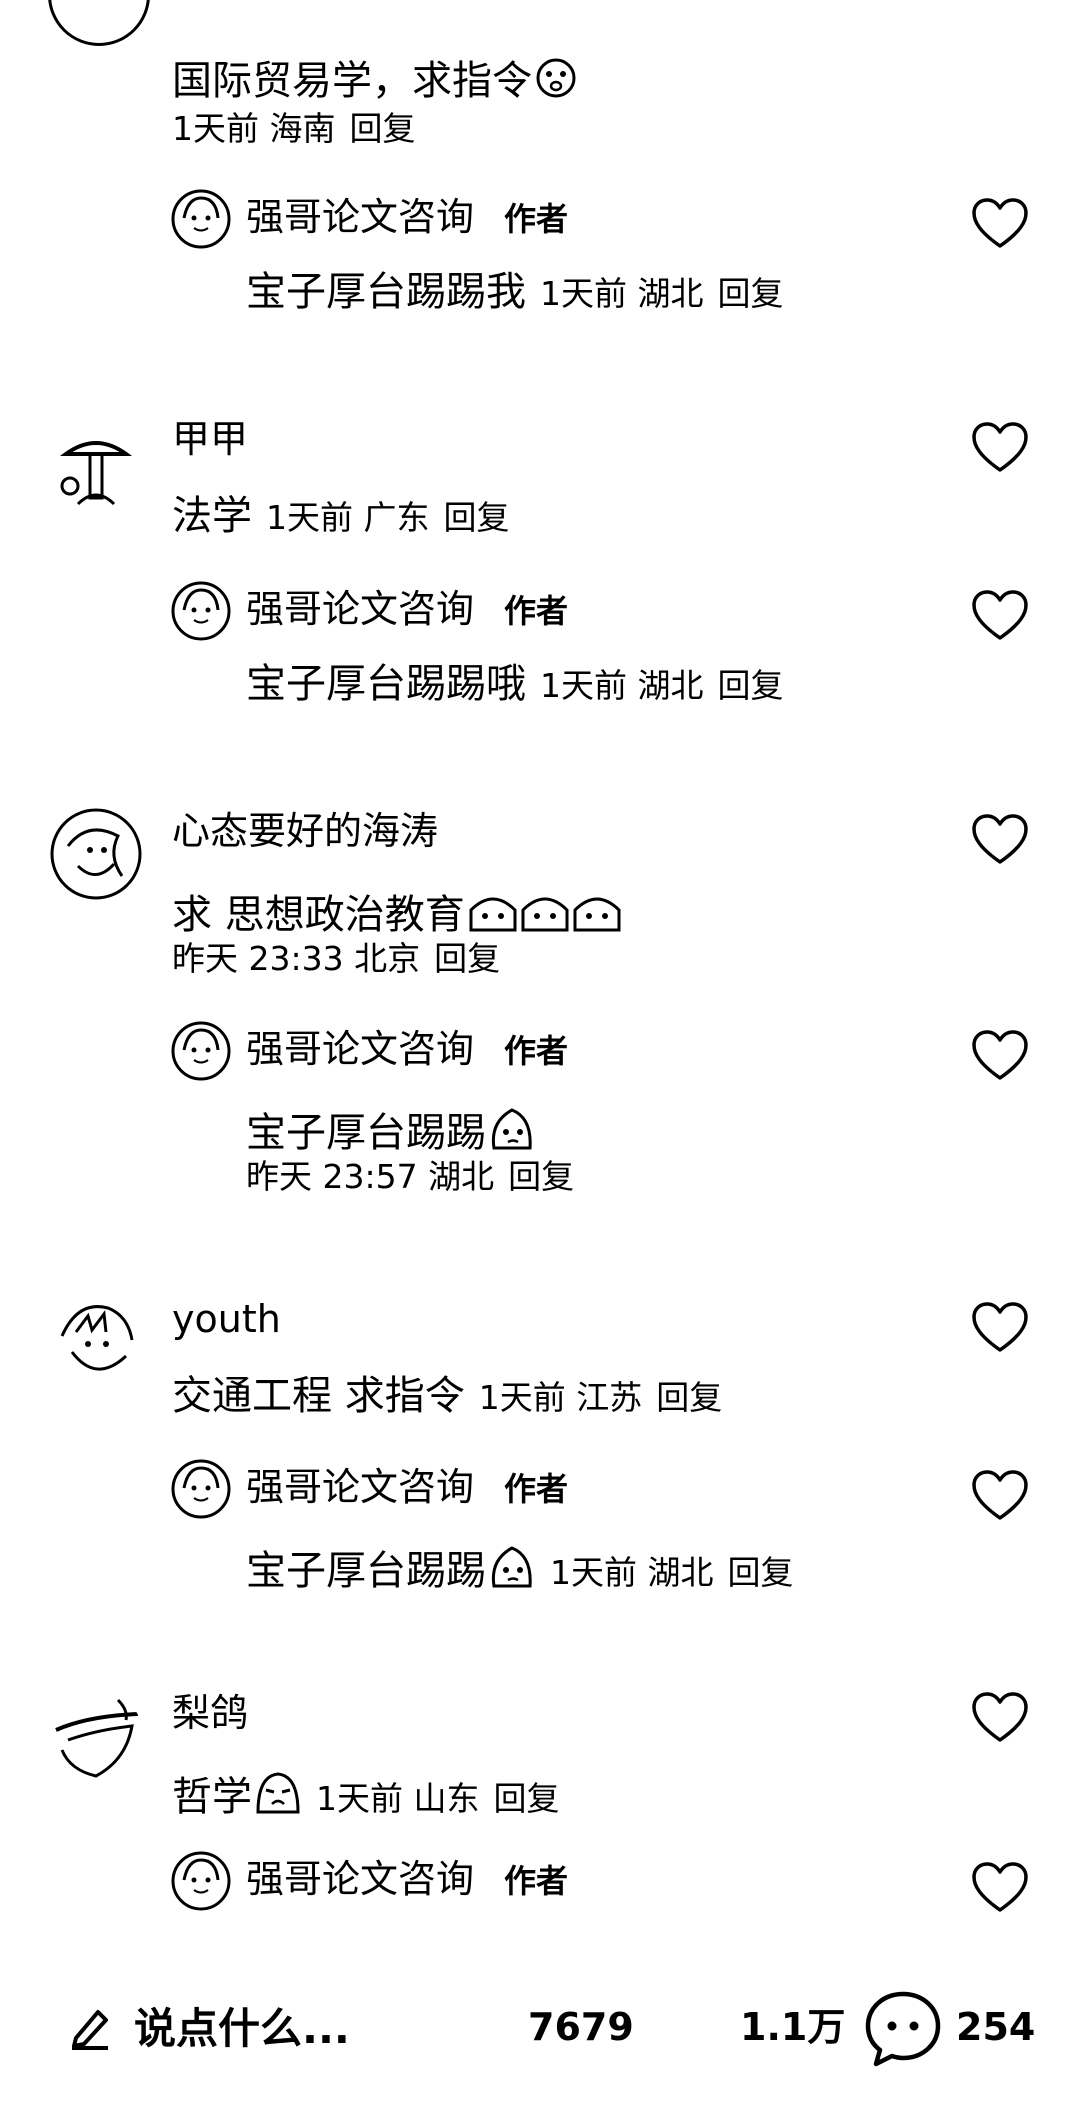 The image size is (1080, 2108). What do you see at coordinates (226, 1319) in the screenshot?
I see `username: youth` at bounding box center [226, 1319].